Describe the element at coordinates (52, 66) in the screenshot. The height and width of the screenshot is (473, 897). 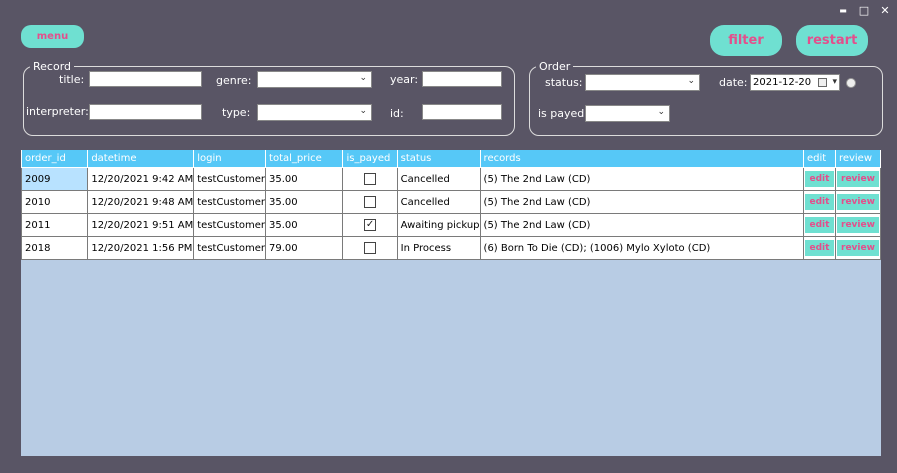
I see `record-group-legend: Record` at that location.